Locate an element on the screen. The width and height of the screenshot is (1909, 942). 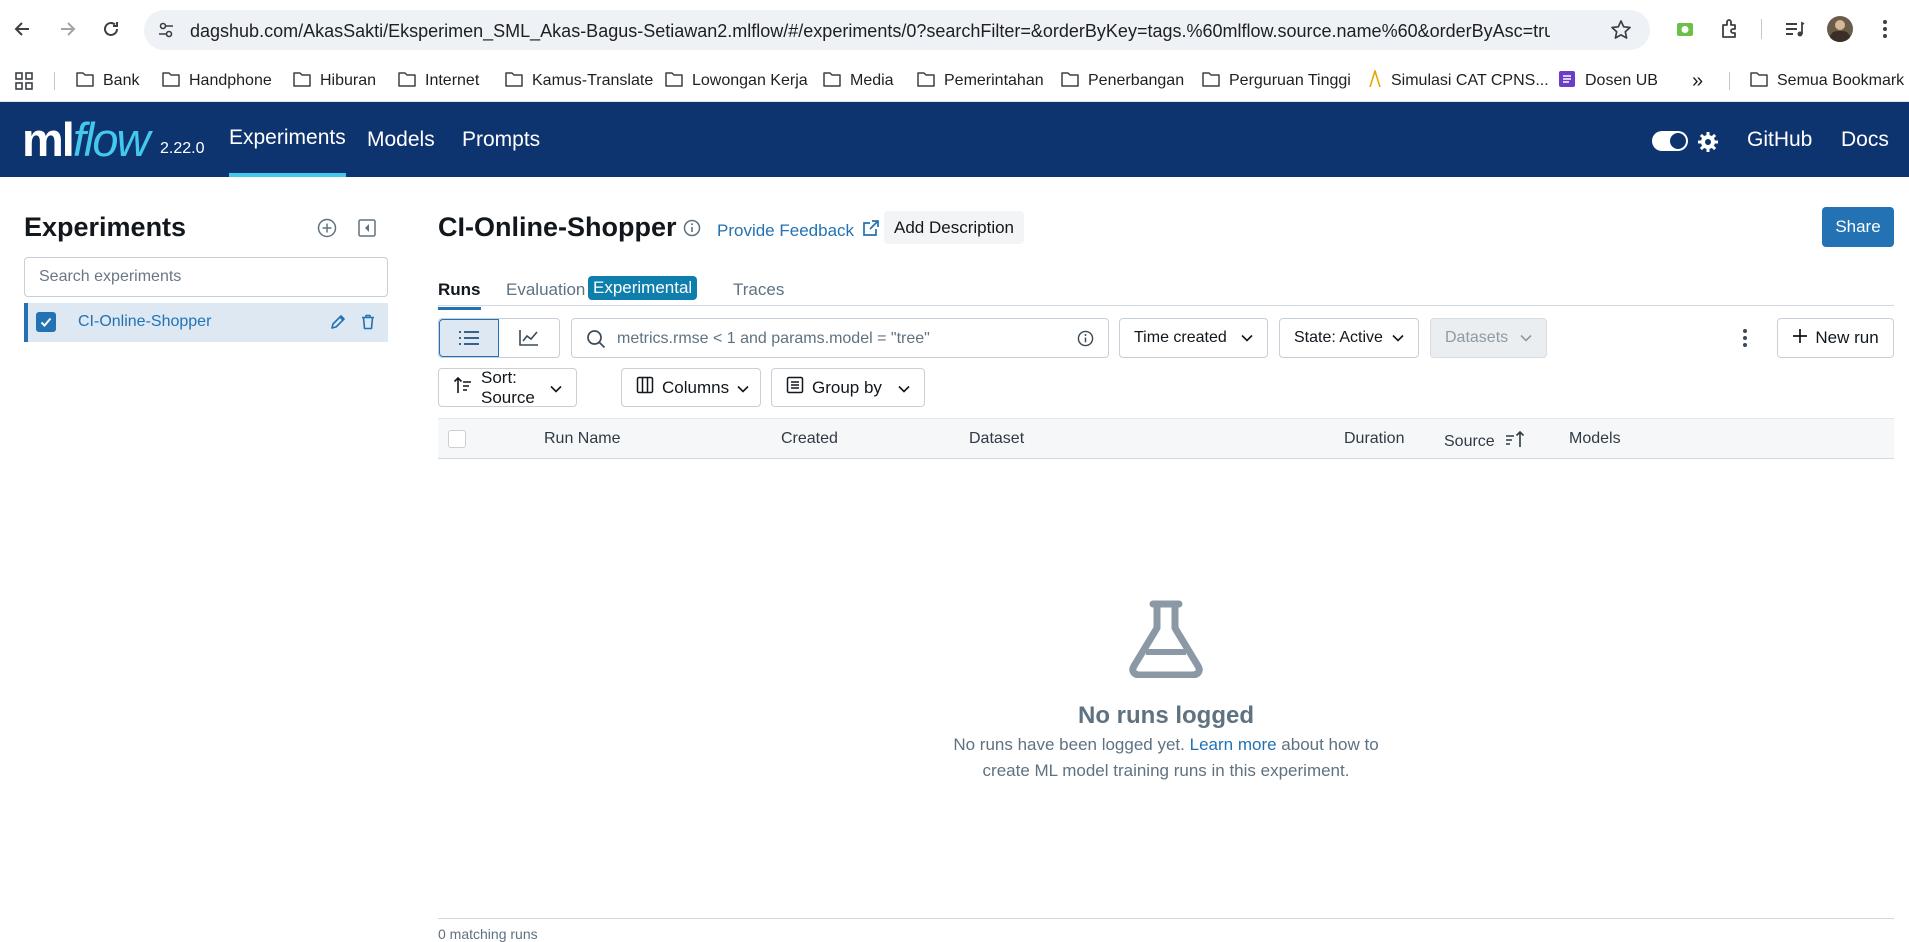
columns-button: Columns is located at coordinates (691, 387).